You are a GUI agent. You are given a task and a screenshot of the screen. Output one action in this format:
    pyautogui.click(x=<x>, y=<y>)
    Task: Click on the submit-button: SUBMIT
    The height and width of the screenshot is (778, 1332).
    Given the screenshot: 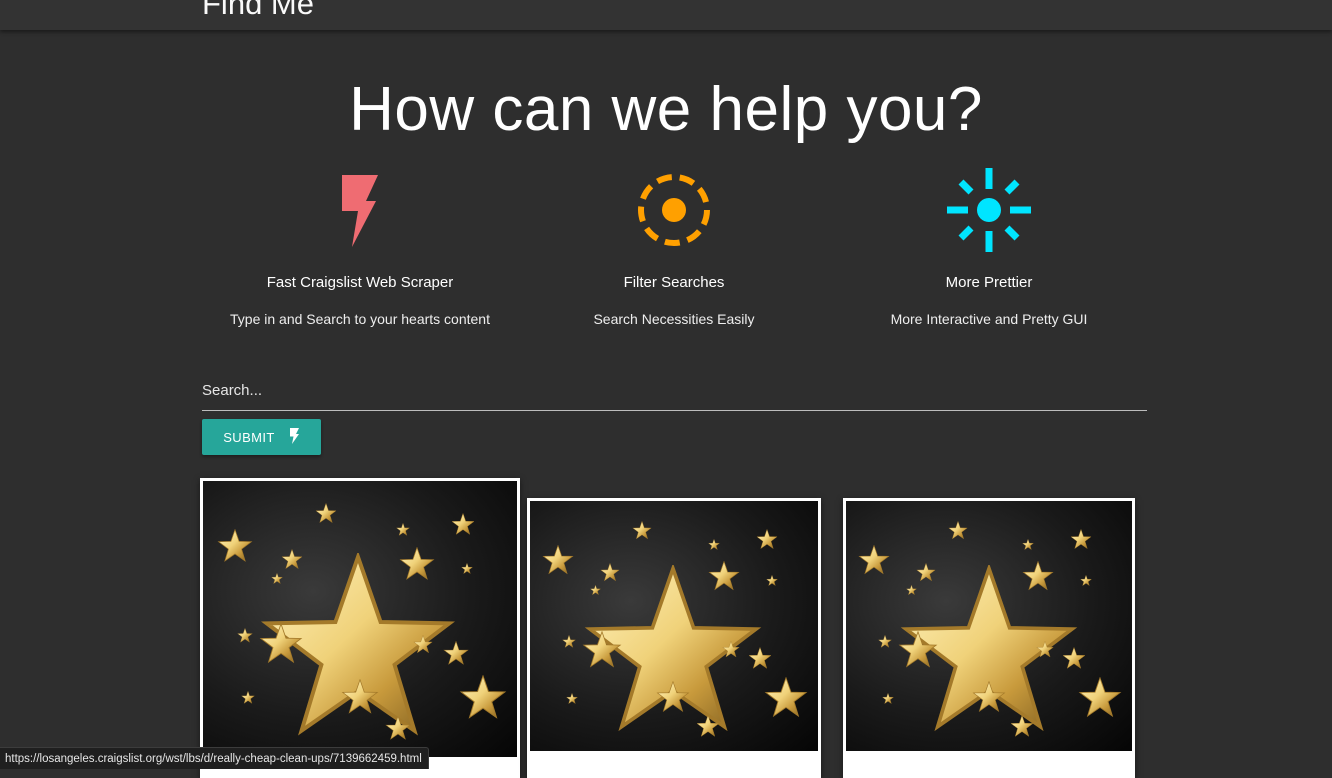 What is the action you would take?
    pyautogui.click(x=261, y=437)
    